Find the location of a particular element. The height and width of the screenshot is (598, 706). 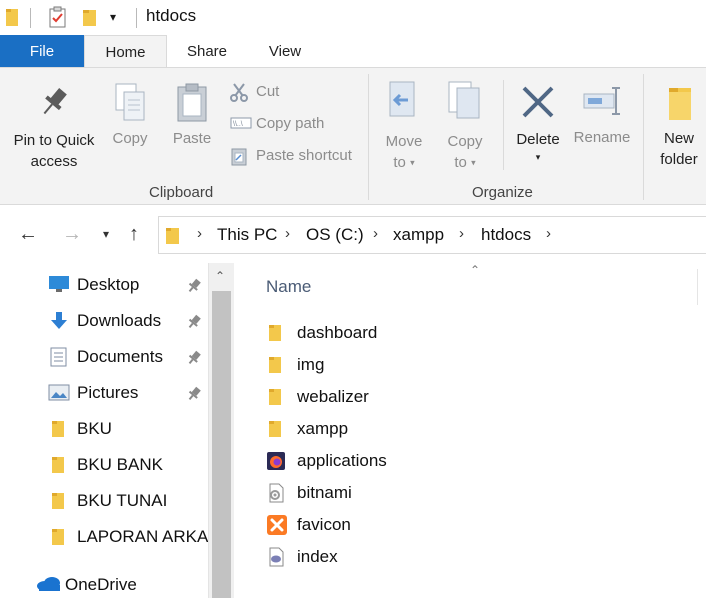

dropdown-caret-icon: ▾ is located at coordinates (538, 157).